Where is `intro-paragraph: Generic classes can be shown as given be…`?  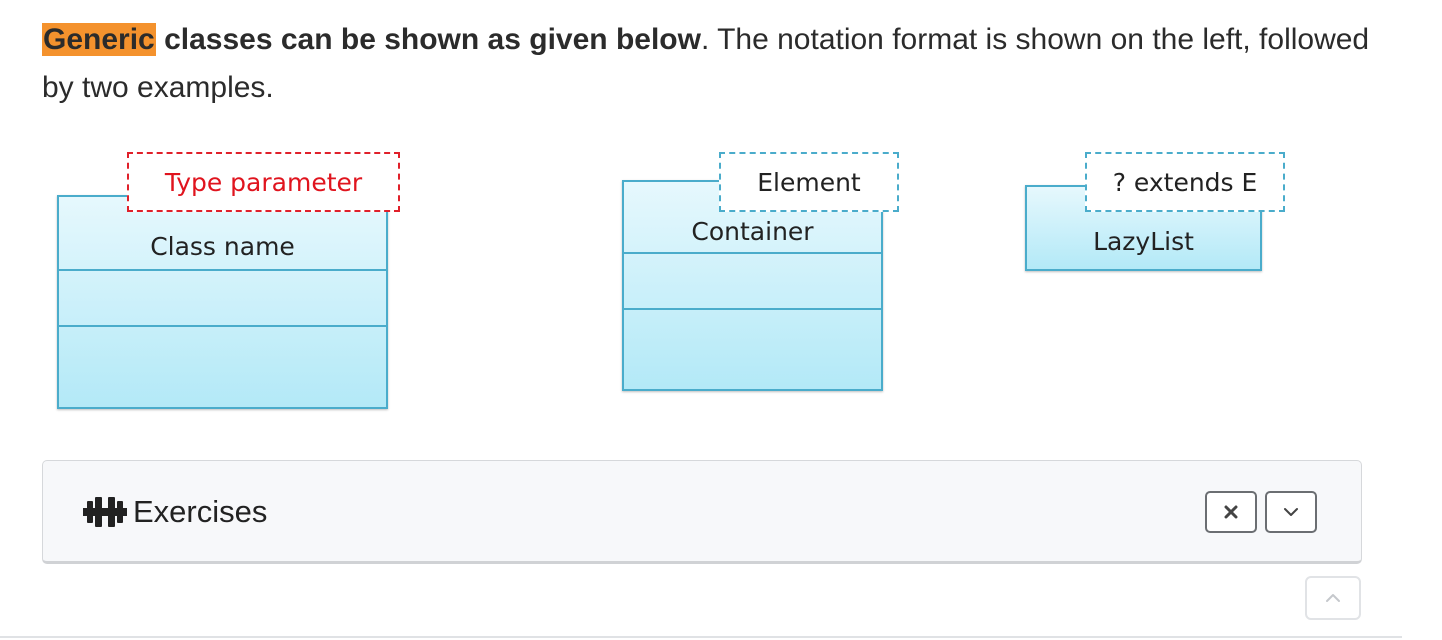
intro-paragraph: Generic classes can be shown as given be… is located at coordinates (712, 64).